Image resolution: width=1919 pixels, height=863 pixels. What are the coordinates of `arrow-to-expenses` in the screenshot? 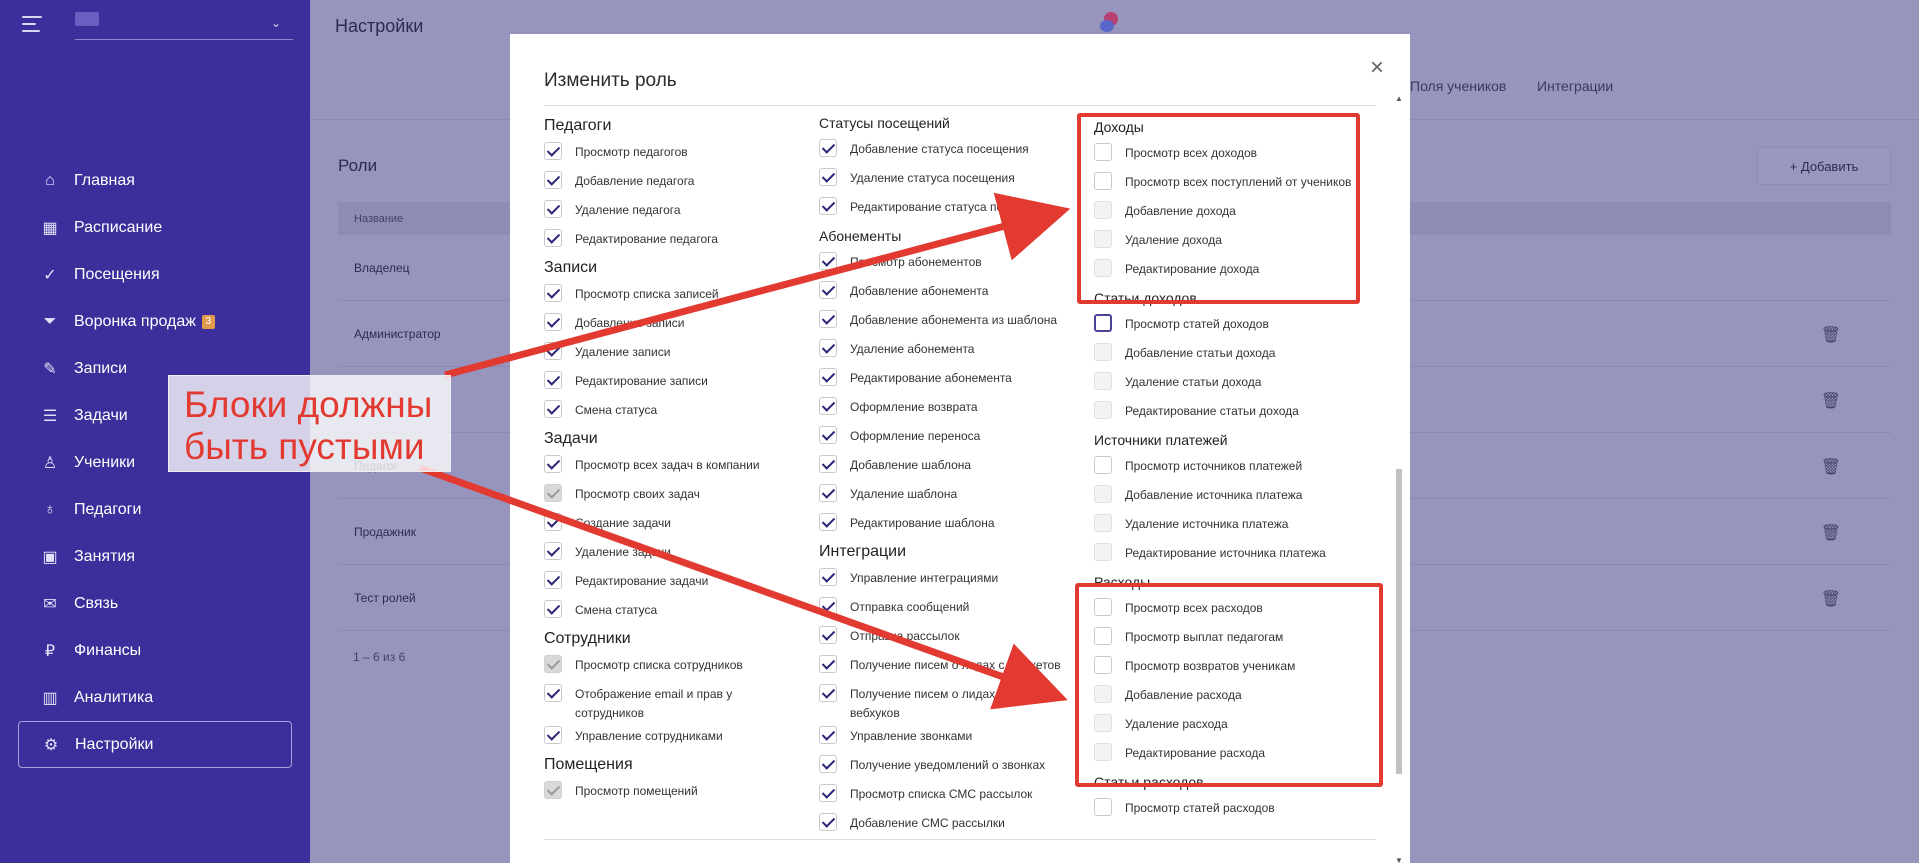 It's located at (743, 587).